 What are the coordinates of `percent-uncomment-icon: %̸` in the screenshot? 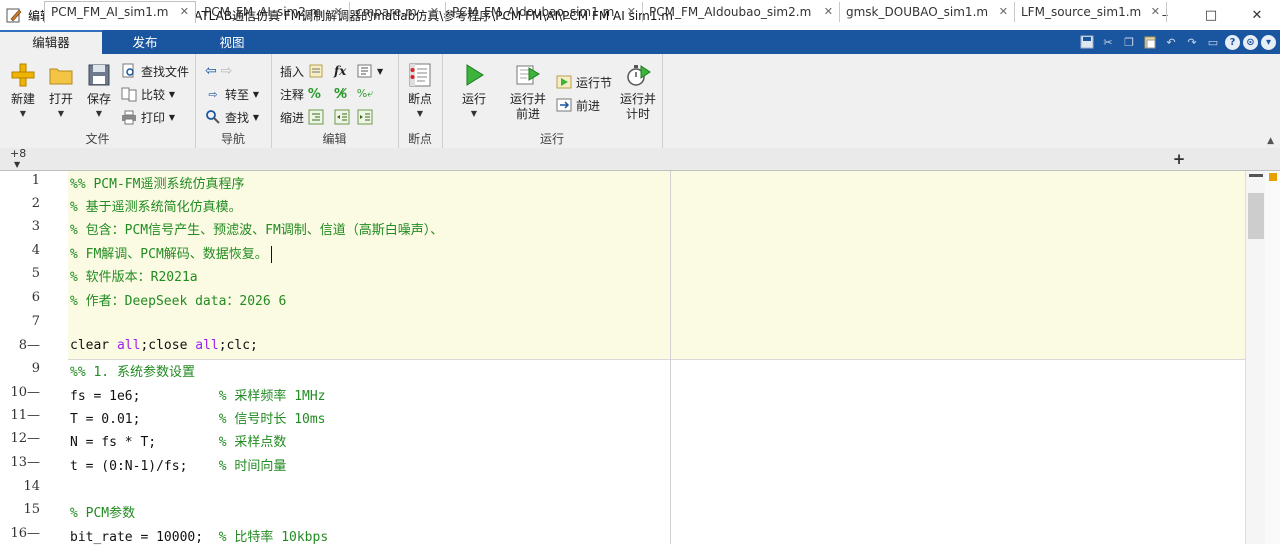 It's located at (341, 94).